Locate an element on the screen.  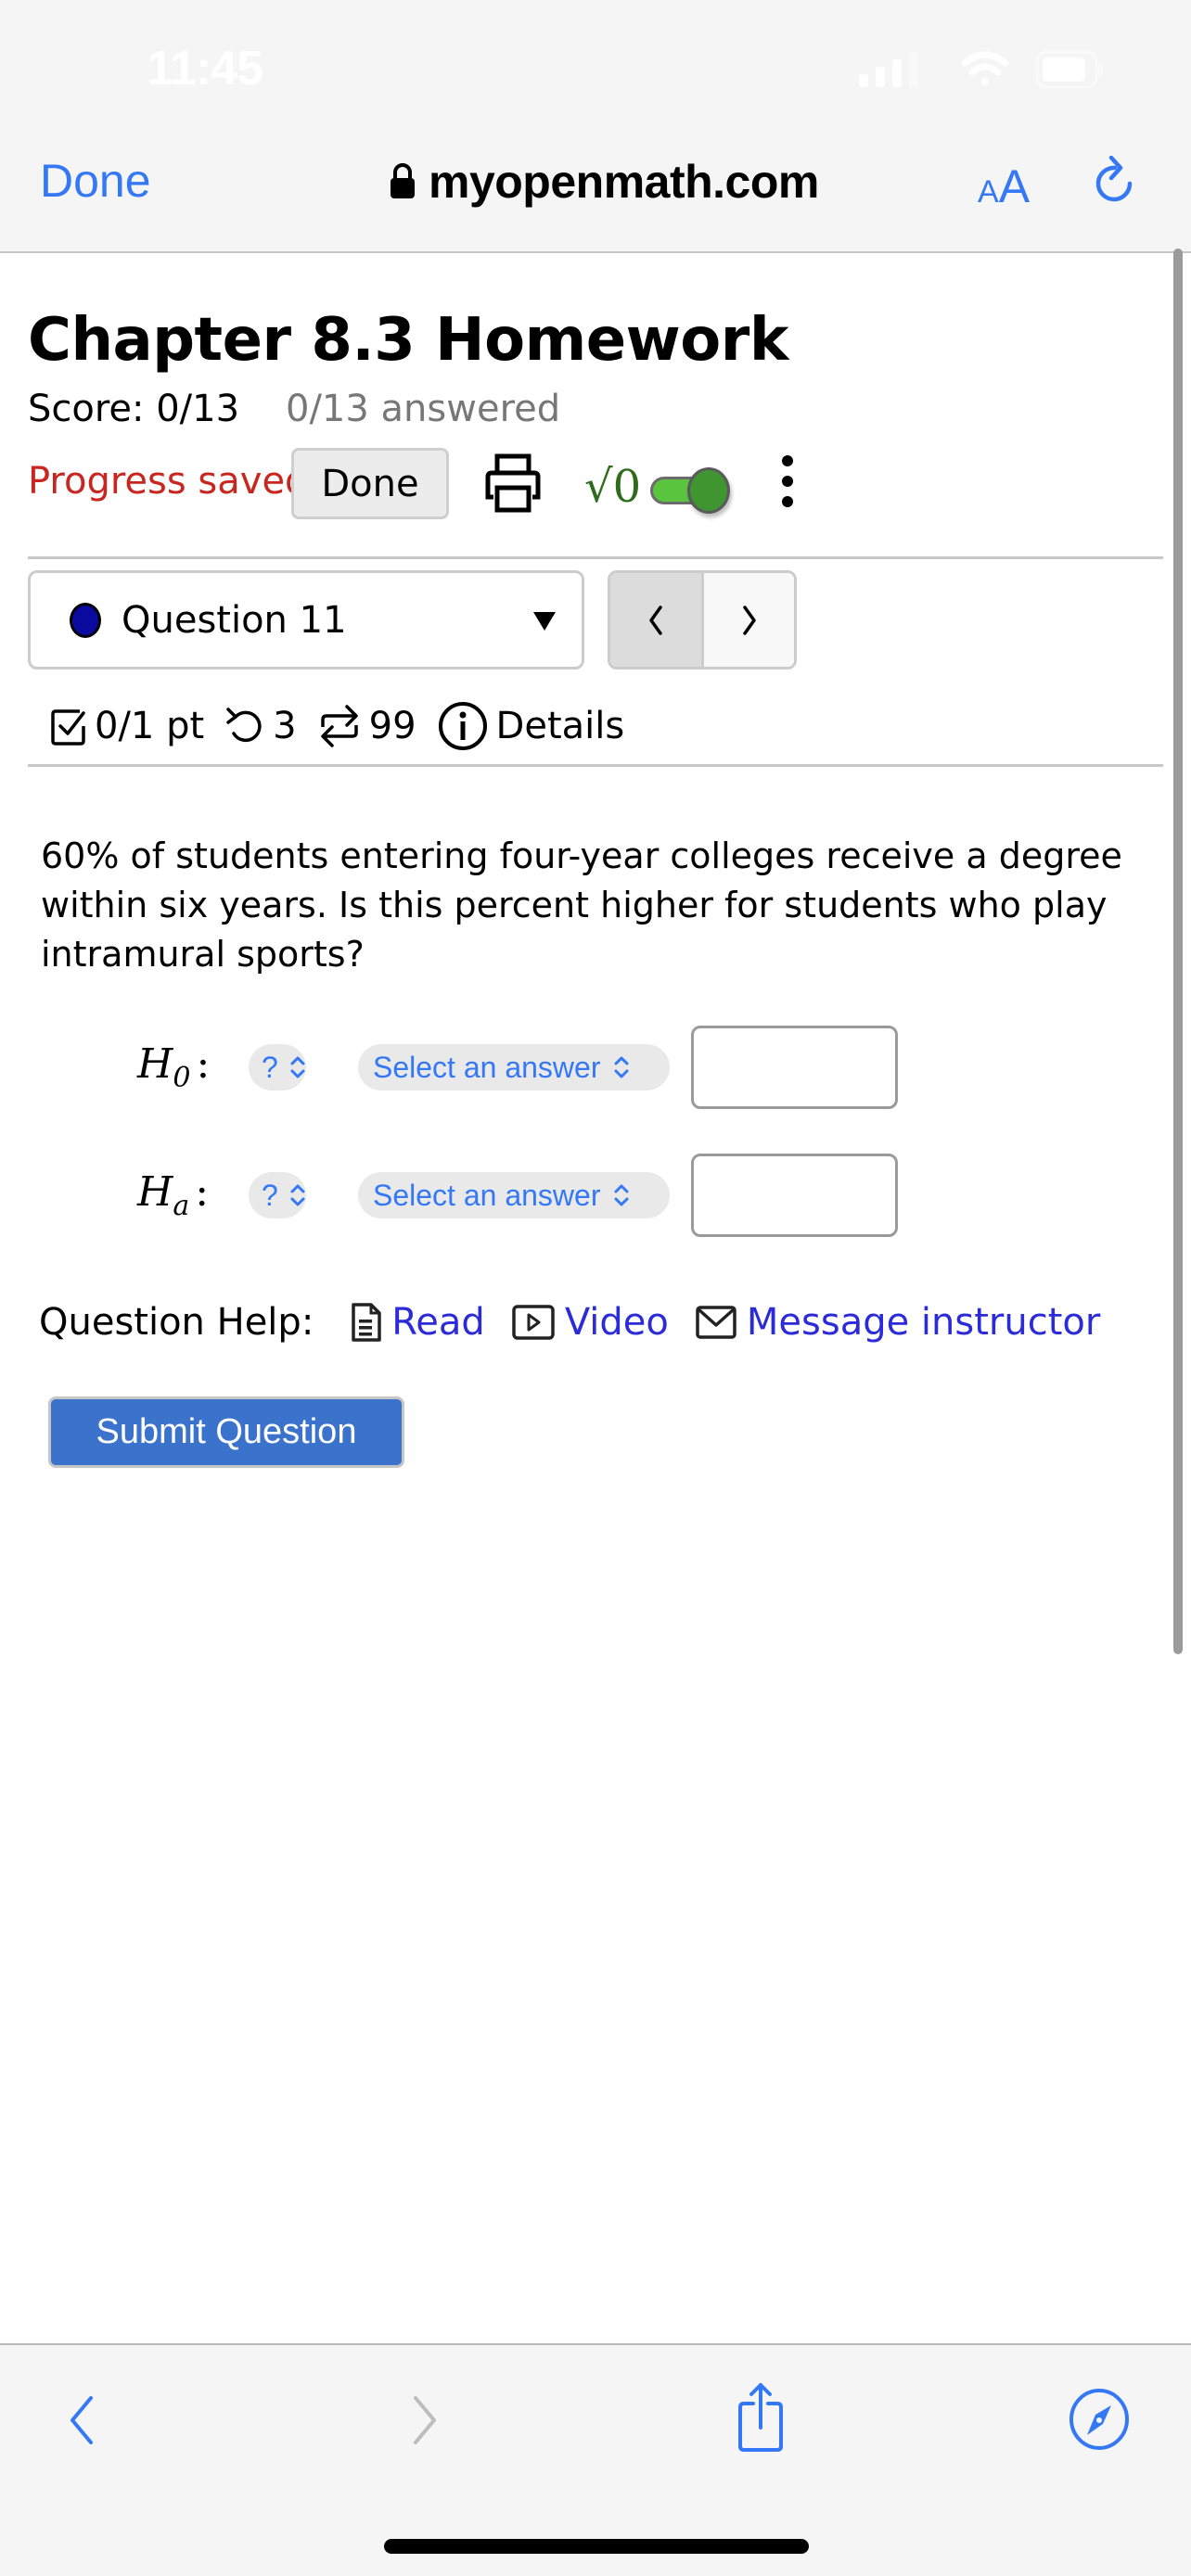
info-icon is located at coordinates (463, 726).